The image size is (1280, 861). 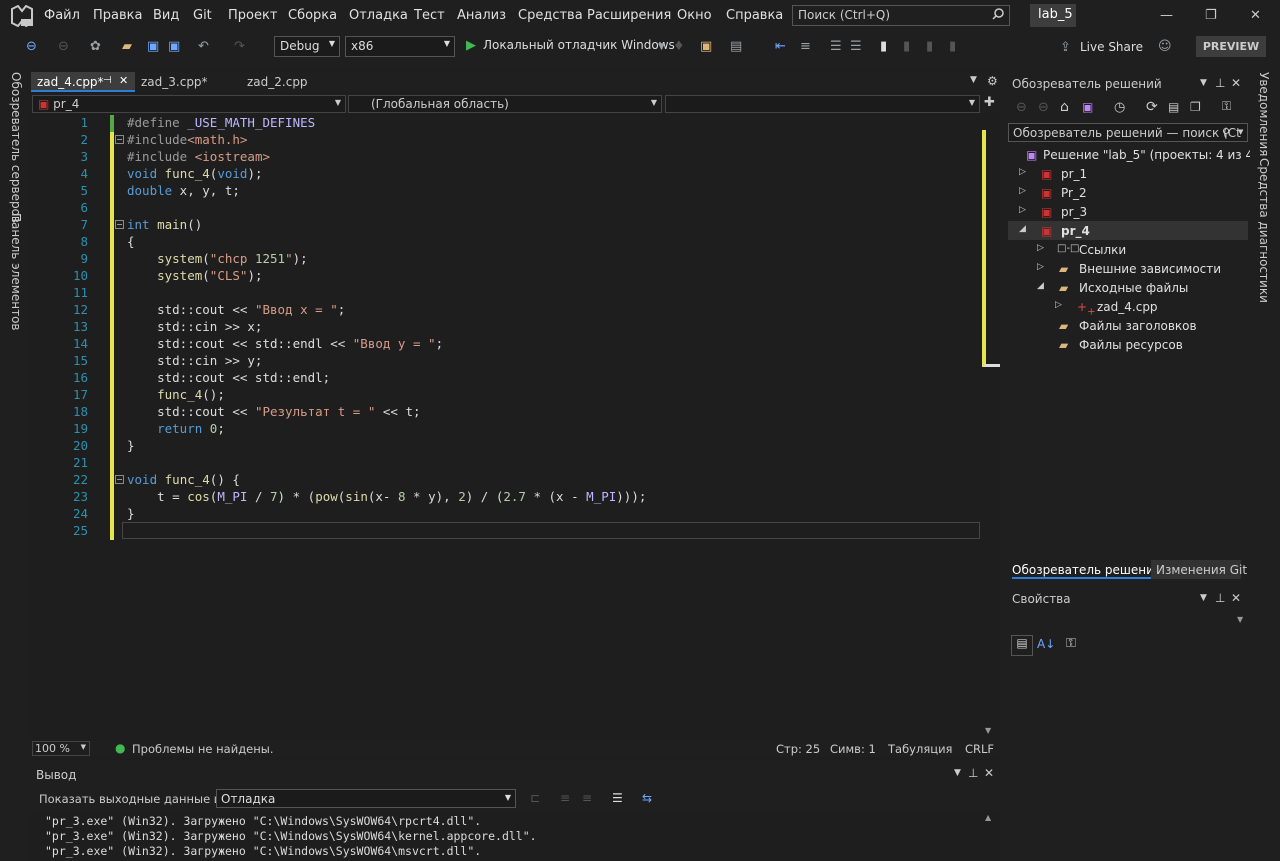 I want to click on menu-debug: Отладка, so click(x=378, y=15).